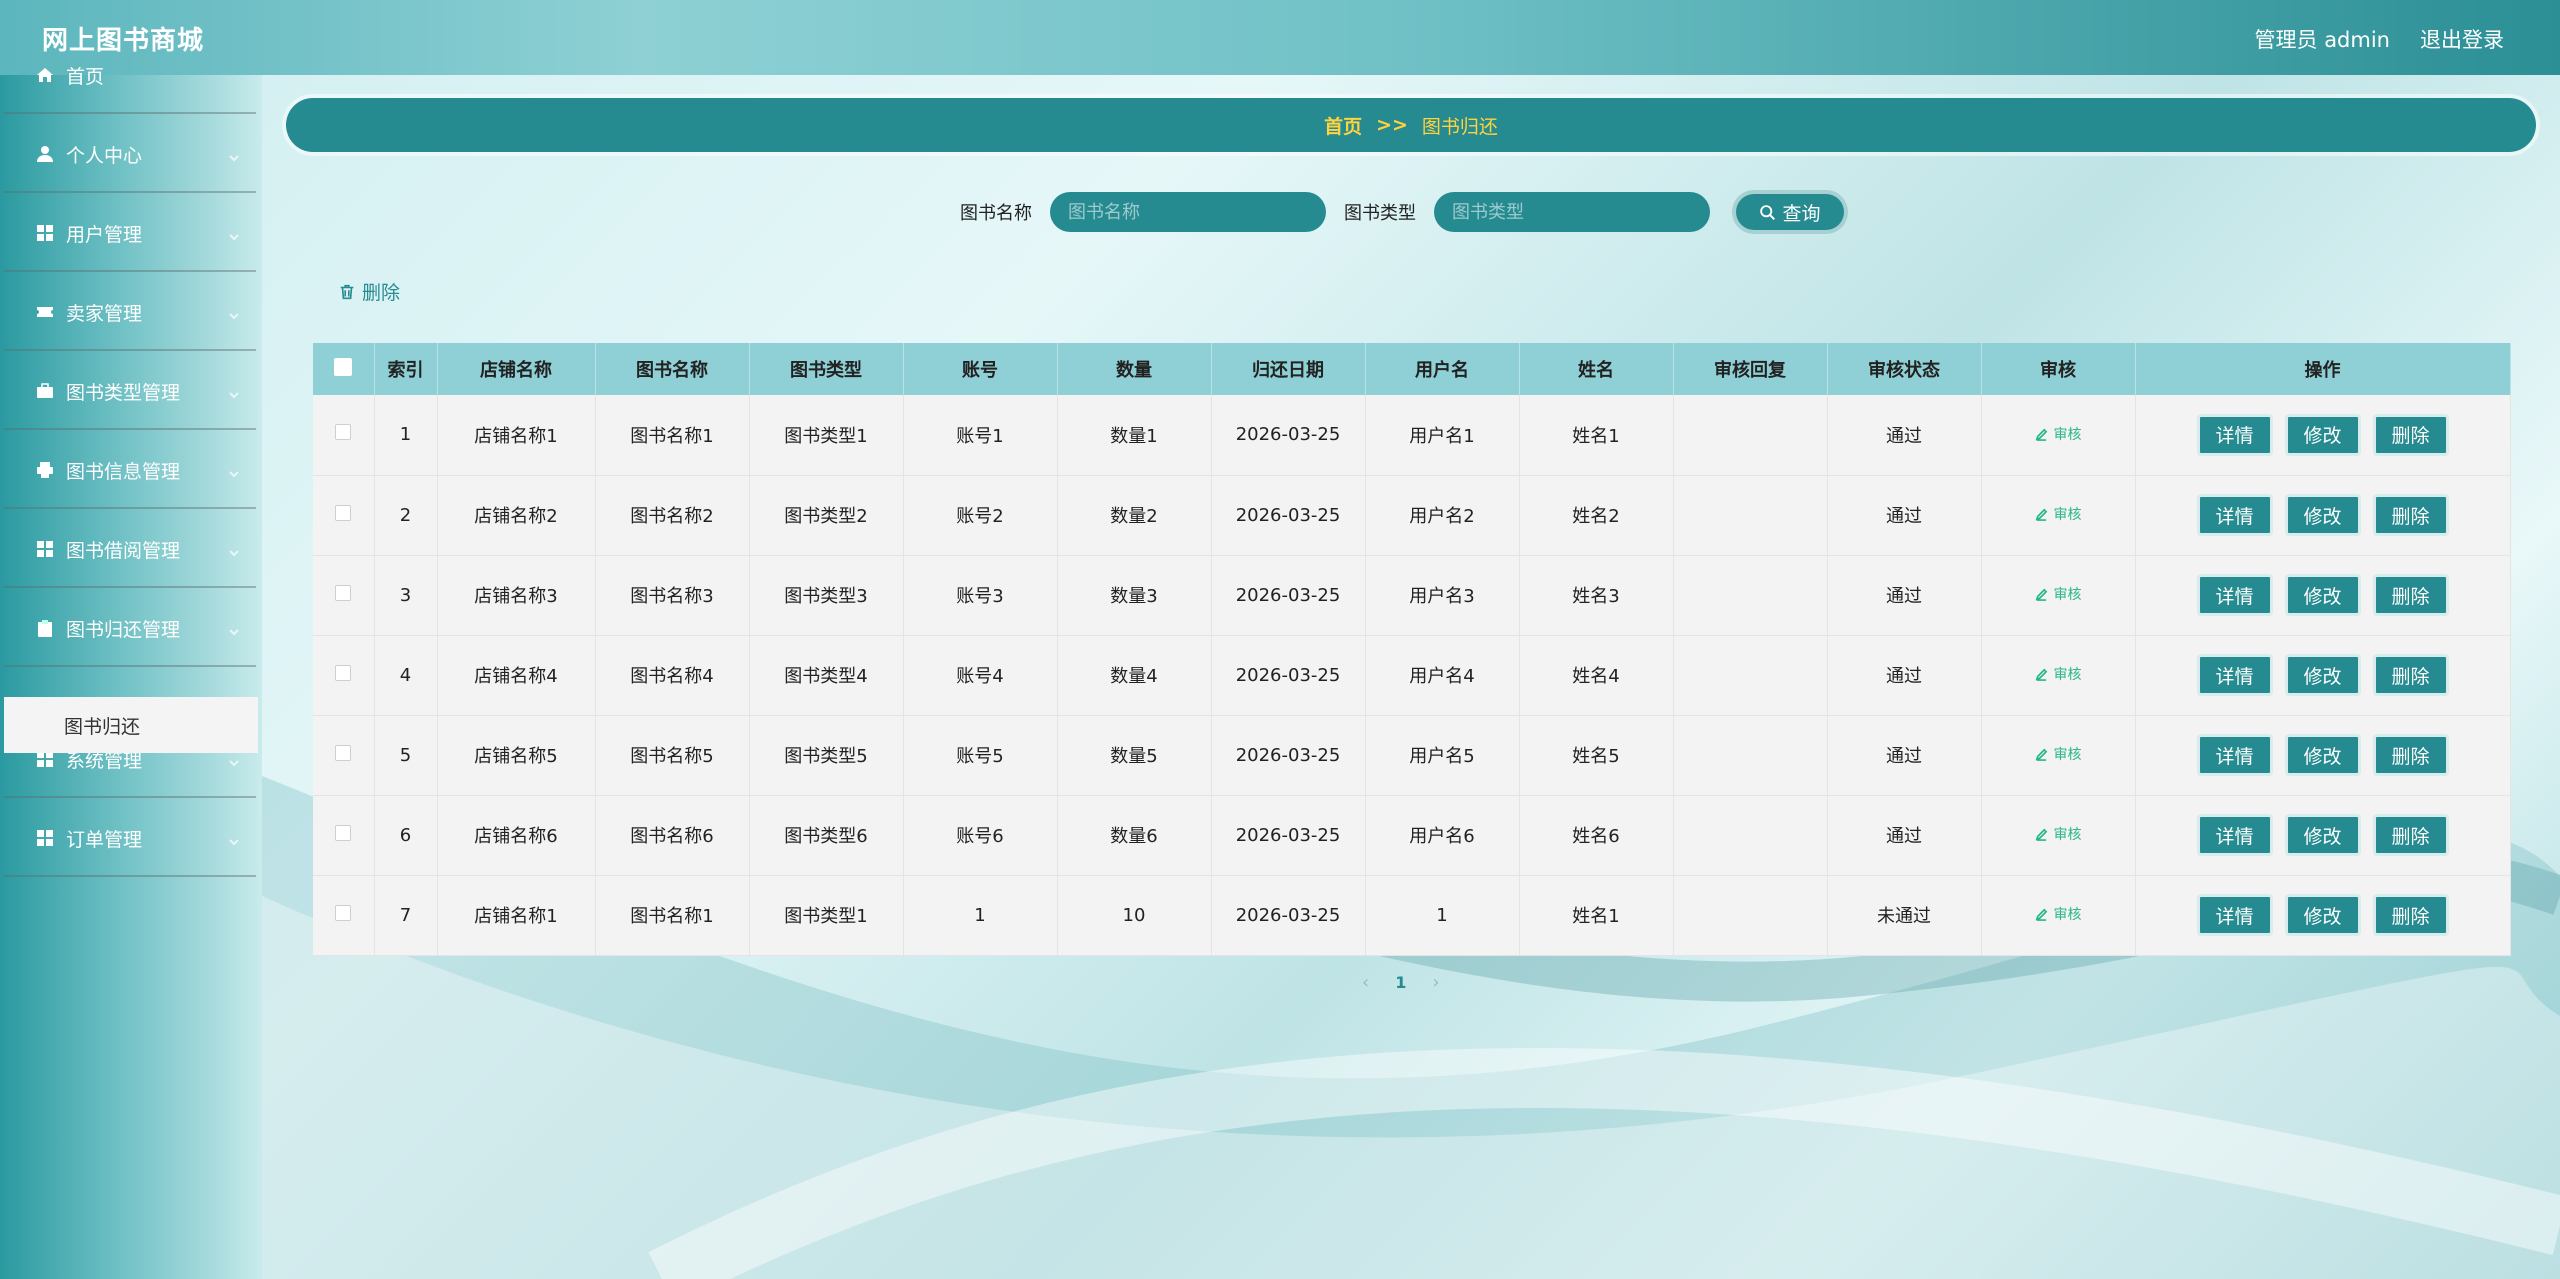 Image resolution: width=2560 pixels, height=1279 pixels. I want to click on book-type-label: 图书类型, so click(1380, 213).